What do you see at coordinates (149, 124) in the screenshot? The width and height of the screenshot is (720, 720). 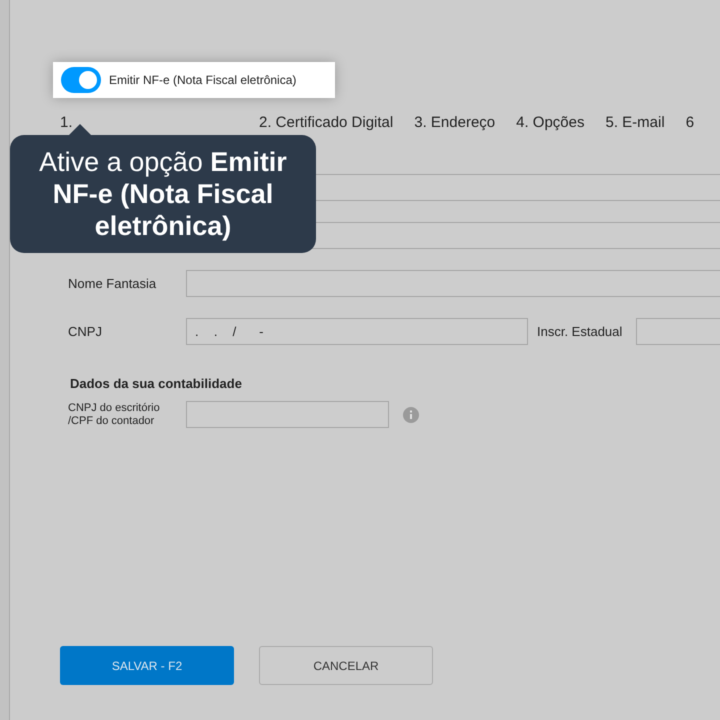 I see `tab: 1.` at bounding box center [149, 124].